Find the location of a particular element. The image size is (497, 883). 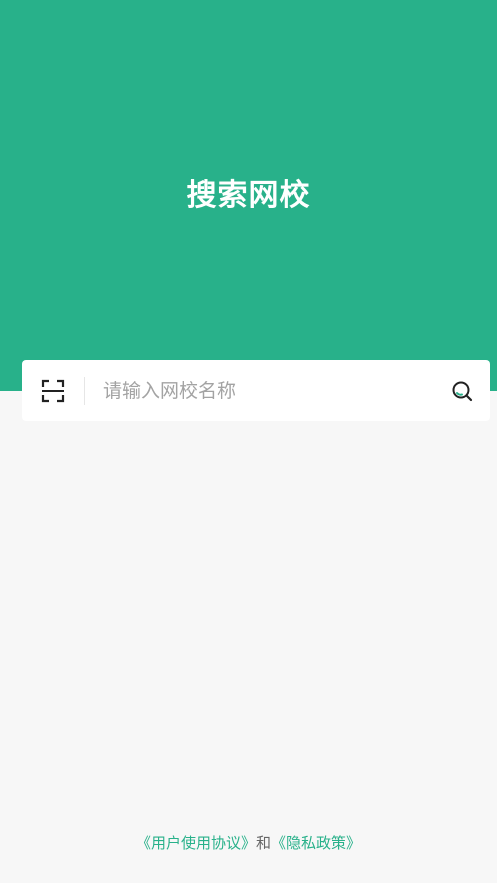

privacy-policy-link: 《隐私政策》 is located at coordinates (316, 843).